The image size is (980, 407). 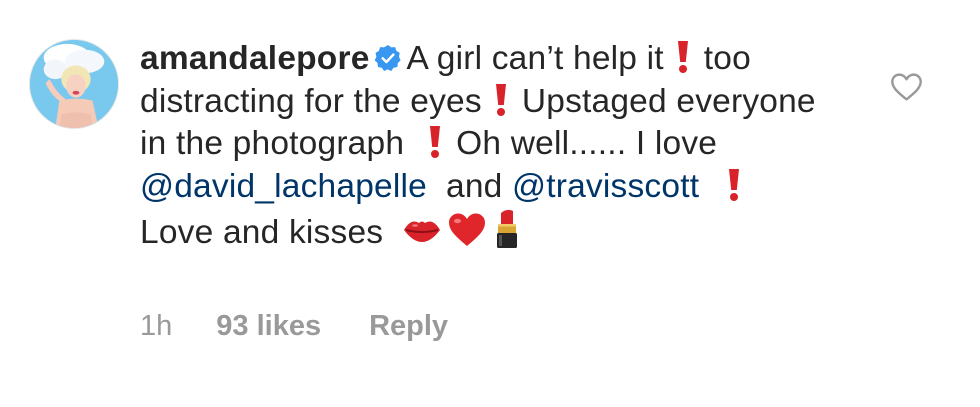 What do you see at coordinates (283, 186) in the screenshot?
I see `mention-link: @david_lachapelle` at bounding box center [283, 186].